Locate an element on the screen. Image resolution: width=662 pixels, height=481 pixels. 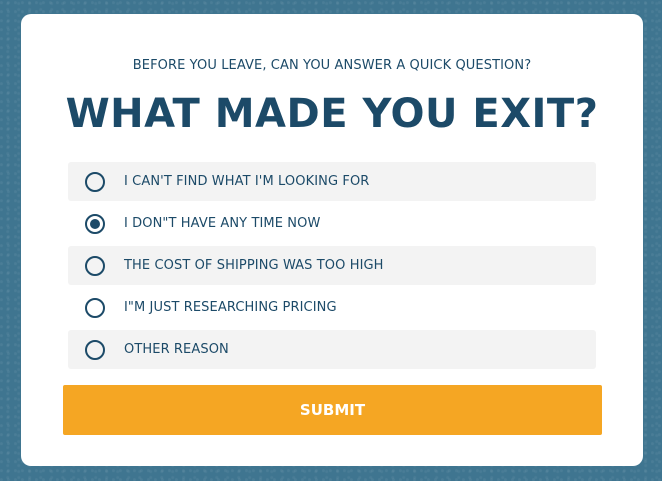
radio-dot is located at coordinates (95, 223).